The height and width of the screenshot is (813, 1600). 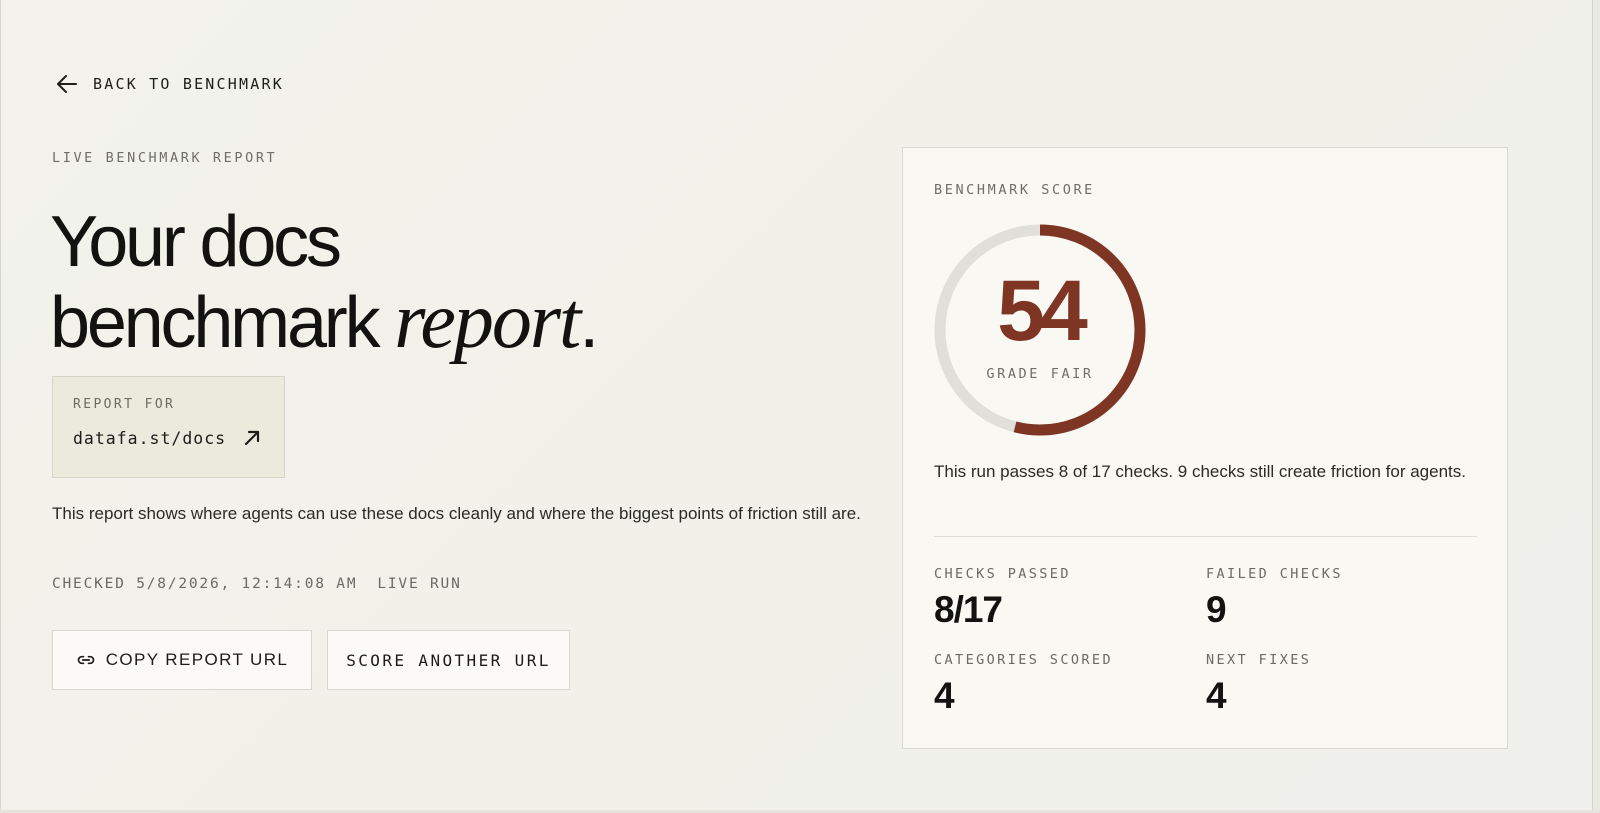 I want to click on score-card-divider, so click(x=1205, y=536).